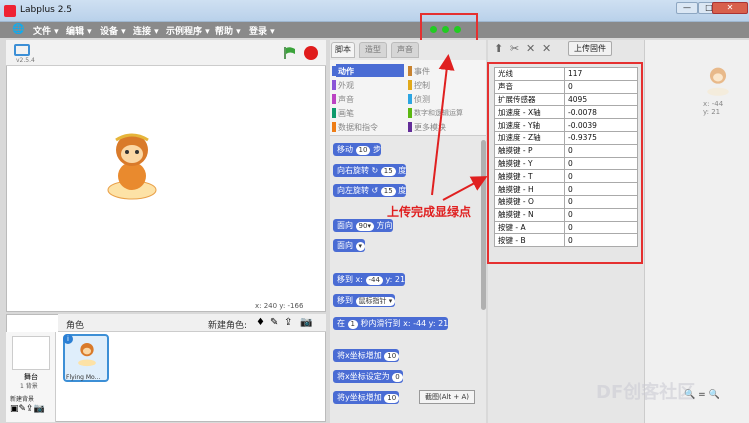 This screenshot has height=423, width=749. I want to click on mouse-coords: x: 240 y: -166, so click(279, 306).